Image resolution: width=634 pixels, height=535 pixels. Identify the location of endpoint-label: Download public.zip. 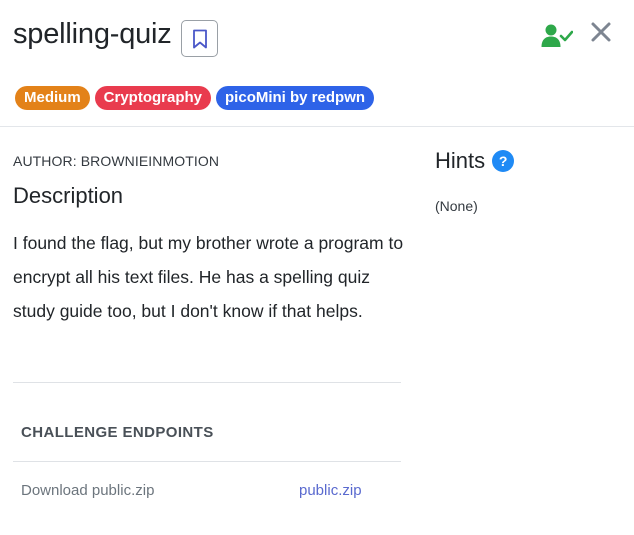
(88, 490).